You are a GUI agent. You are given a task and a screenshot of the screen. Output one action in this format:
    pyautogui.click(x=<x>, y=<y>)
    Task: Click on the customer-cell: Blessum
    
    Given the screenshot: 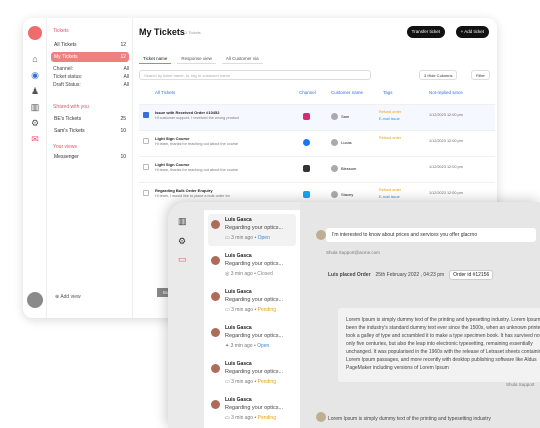 What is the action you would take?
    pyautogui.click(x=343, y=168)
    